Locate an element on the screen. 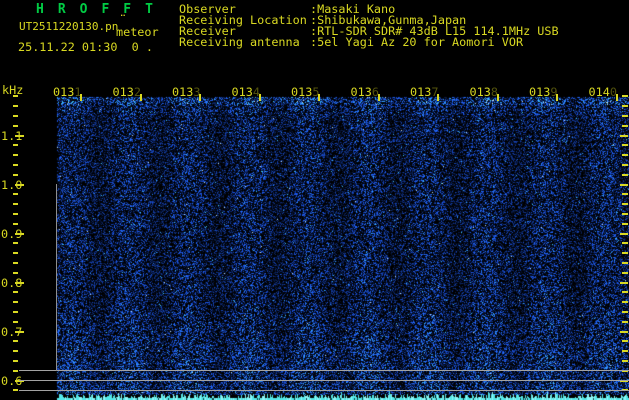 The width and height of the screenshot is (629, 400). time-axis-label: 0131 is located at coordinates (67, 92).